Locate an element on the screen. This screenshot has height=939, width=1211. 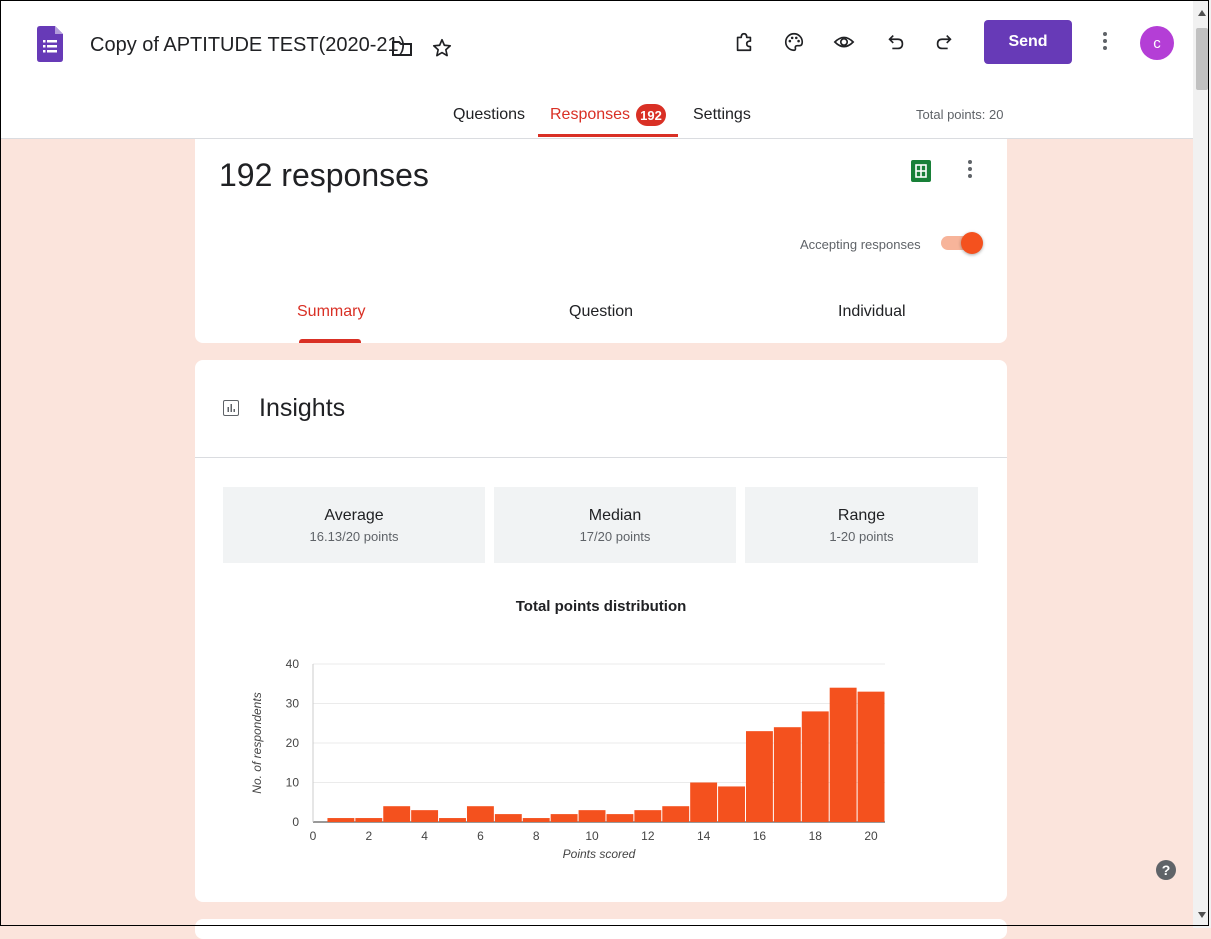
stat-range: Range 1-20 points is located at coordinates (861, 525).